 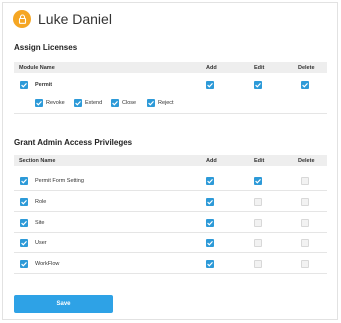 I want to click on permit-form-setting-edit-checkbox, so click(x=258, y=181).